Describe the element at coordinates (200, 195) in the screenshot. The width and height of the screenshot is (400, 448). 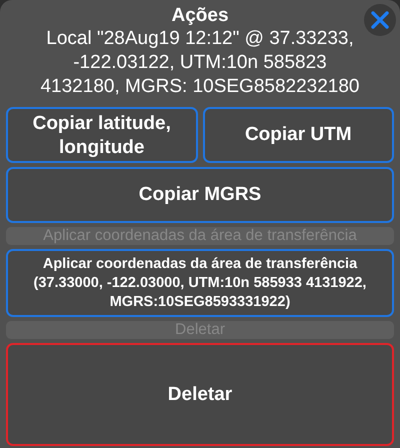
I see `copy-button: Copiar MGRS` at that location.